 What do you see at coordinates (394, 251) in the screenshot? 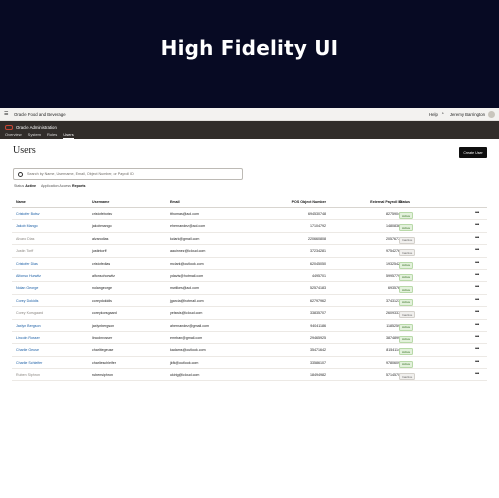
I see `payroll-id-cell: 97542767` at bounding box center [394, 251].